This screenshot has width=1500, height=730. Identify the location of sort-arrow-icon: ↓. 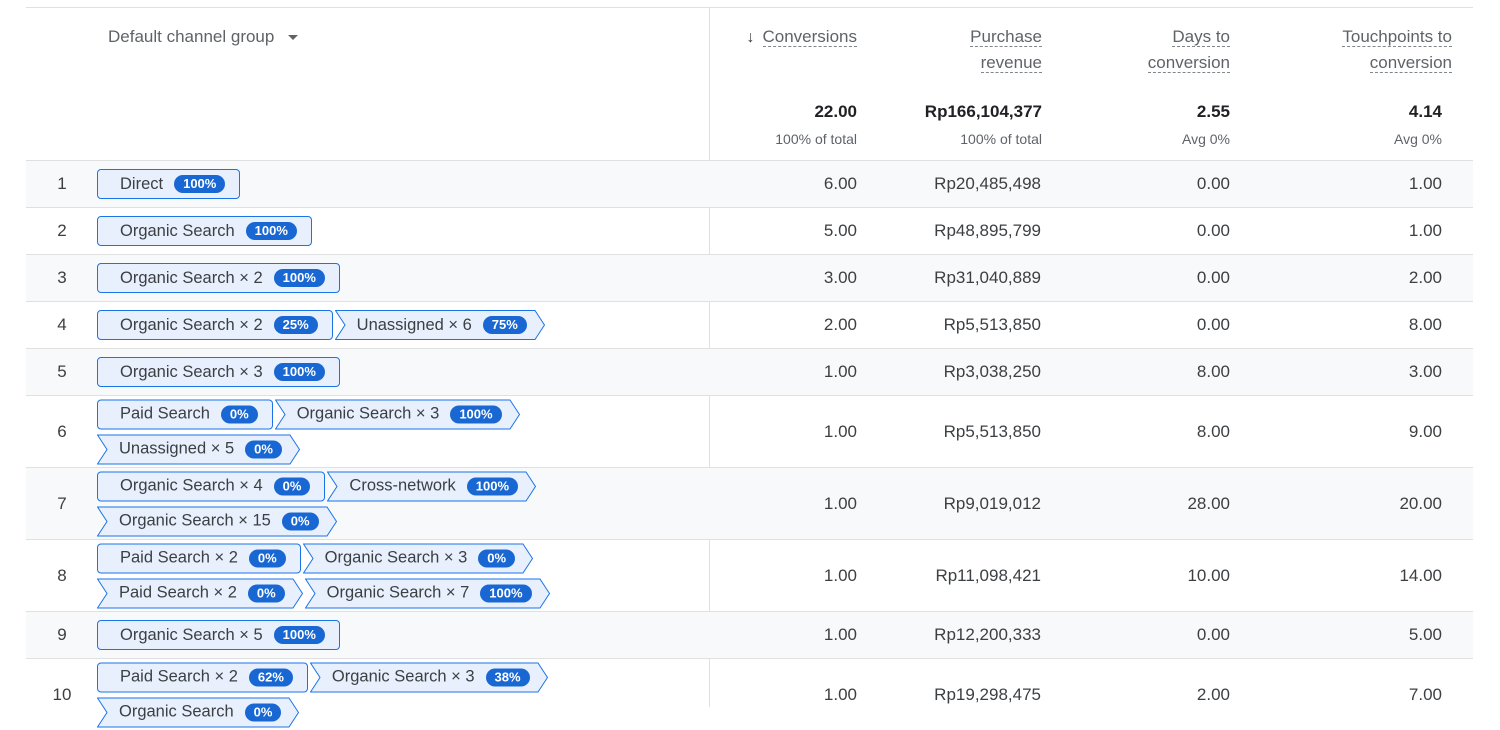
(750, 37).